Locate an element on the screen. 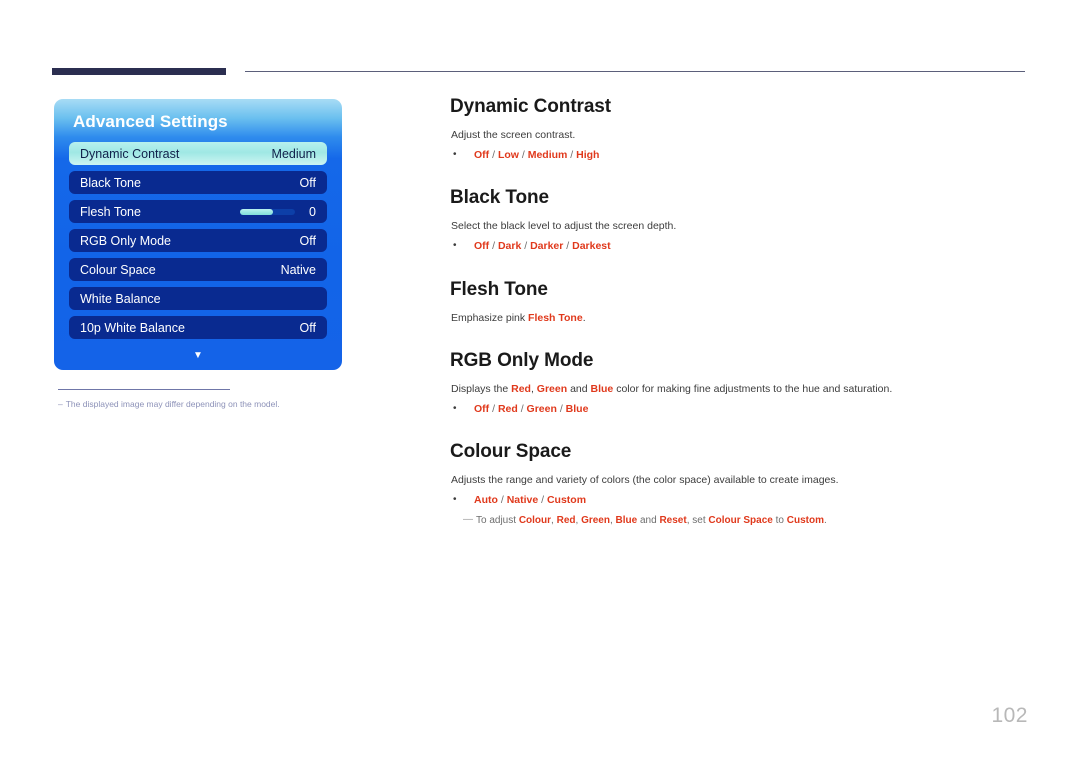  header-rule-thin is located at coordinates (635, 71).